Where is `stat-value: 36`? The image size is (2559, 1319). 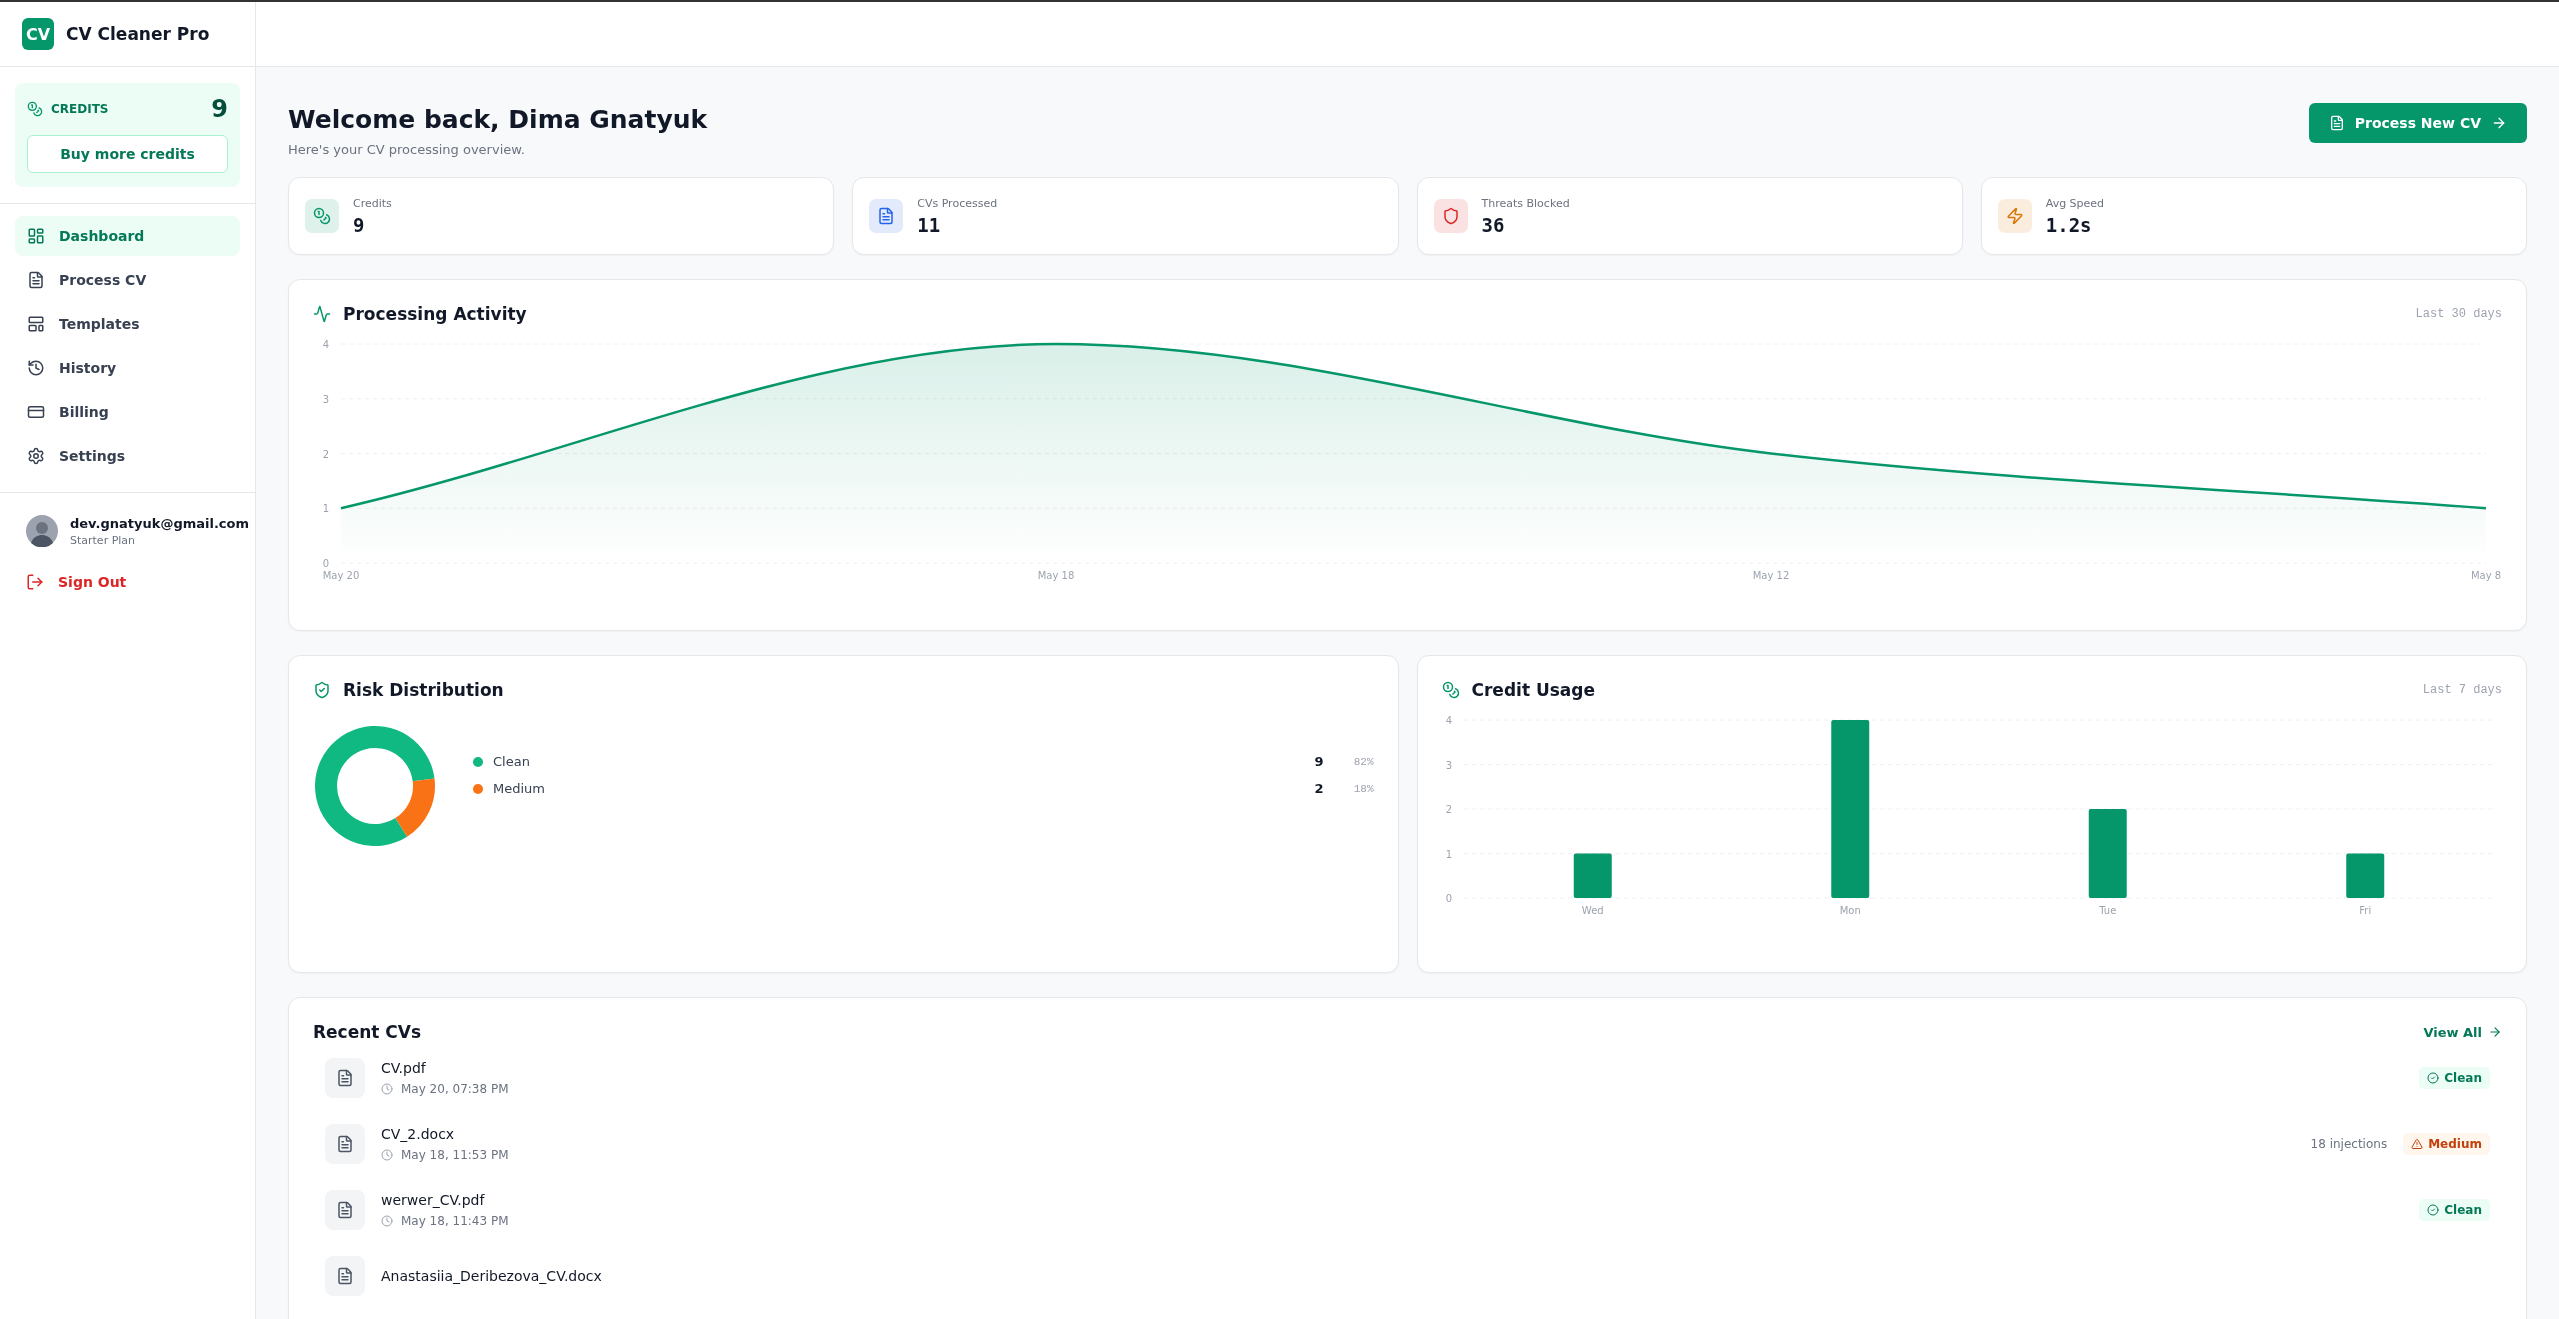 stat-value: 36 is located at coordinates (1493, 224).